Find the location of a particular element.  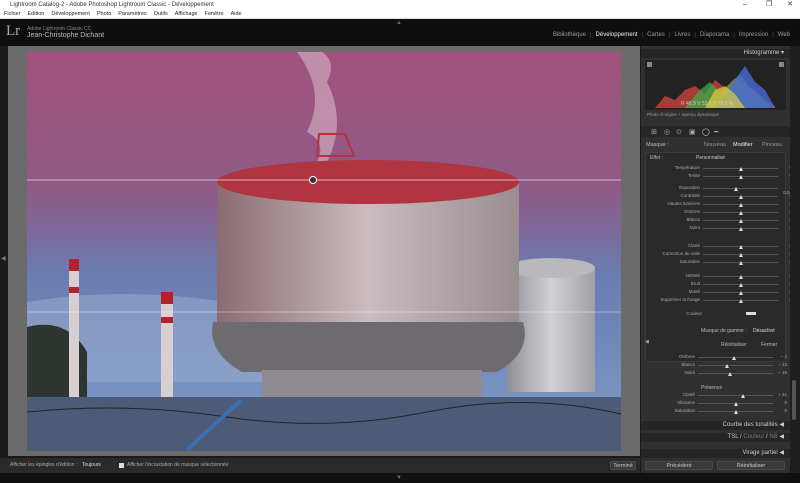

show-pins-select: Toujours is located at coordinates (91, 465).